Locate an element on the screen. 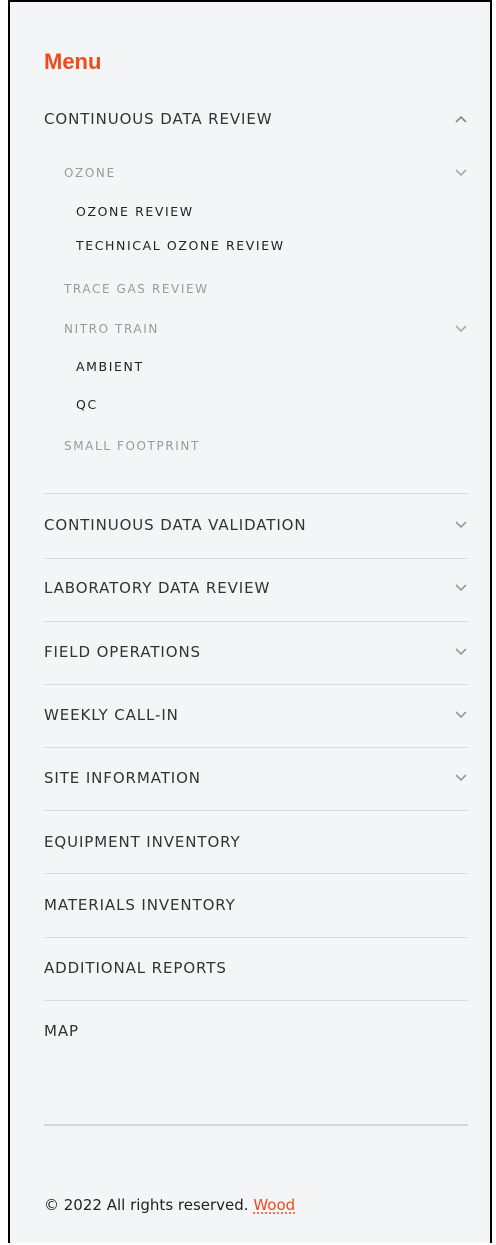 The height and width of the screenshot is (1245, 496). submenu-item-ozone: OZONE is located at coordinates (266, 173).